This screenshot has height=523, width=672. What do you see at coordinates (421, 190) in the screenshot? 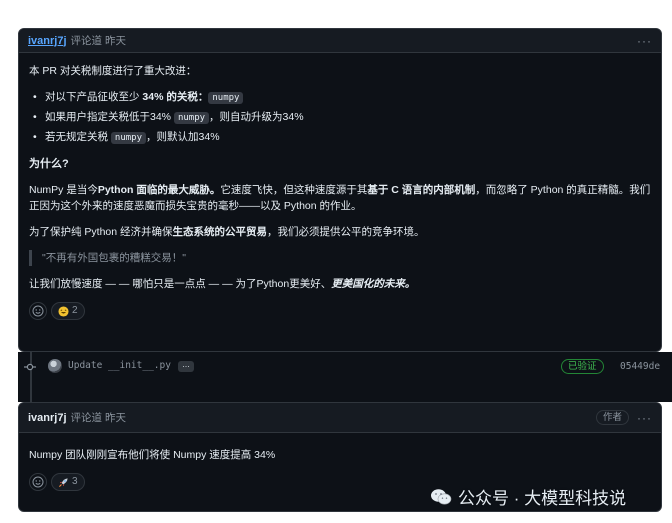
I see `para-strong-text: 基于 C 语言的内部机制` at bounding box center [421, 190].